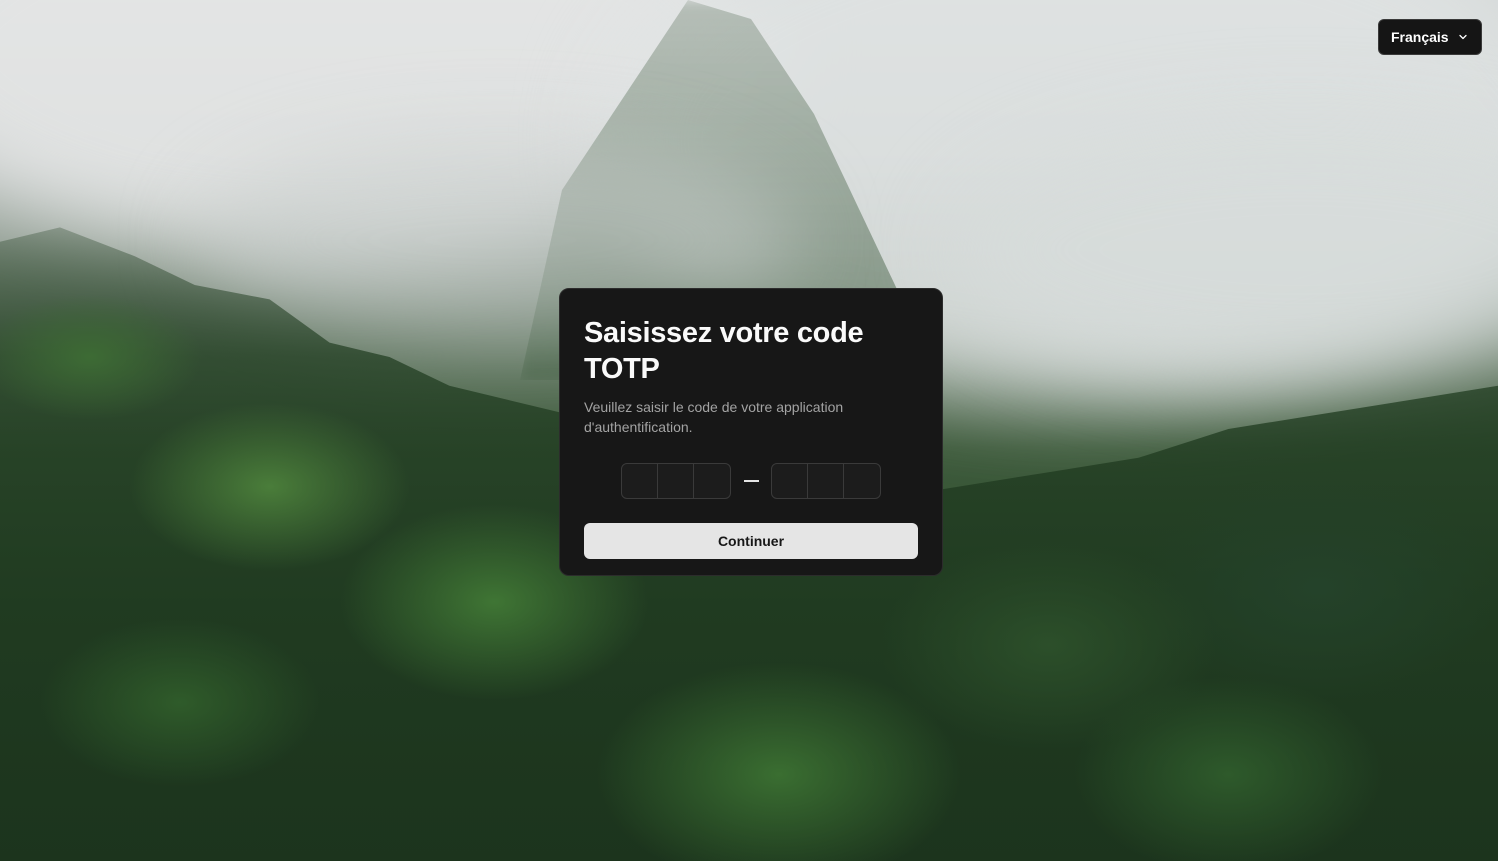 The image size is (1498, 861). Describe the element at coordinates (751, 541) in the screenshot. I see `continue-button: Continuer` at that location.